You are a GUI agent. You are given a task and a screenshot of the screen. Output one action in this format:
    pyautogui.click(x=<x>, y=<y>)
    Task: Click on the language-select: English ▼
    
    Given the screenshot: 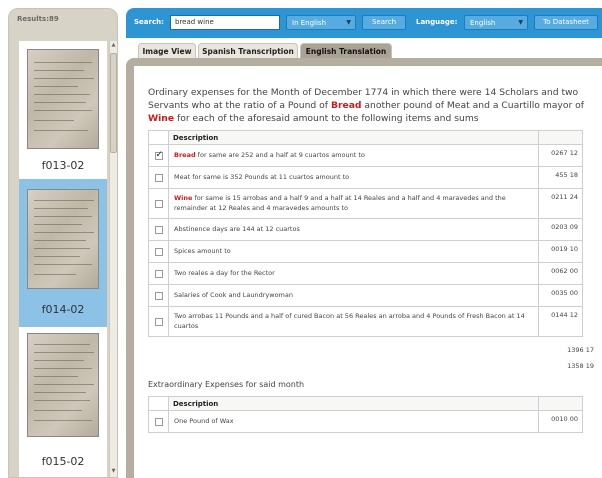 What is the action you would take?
    pyautogui.click(x=496, y=22)
    